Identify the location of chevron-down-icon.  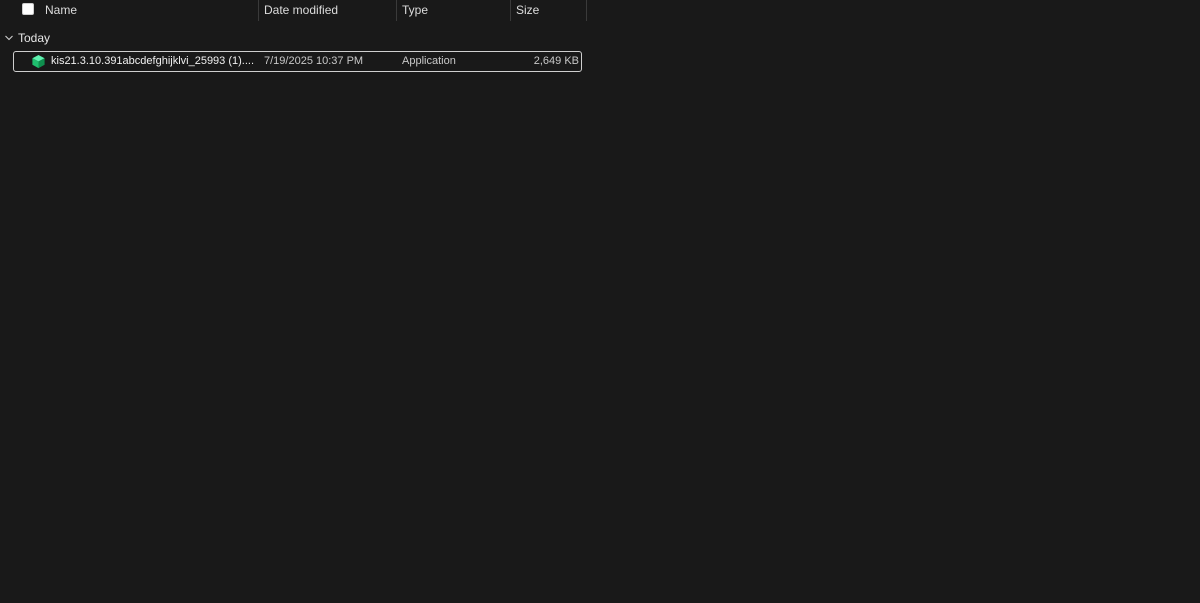
(9, 38).